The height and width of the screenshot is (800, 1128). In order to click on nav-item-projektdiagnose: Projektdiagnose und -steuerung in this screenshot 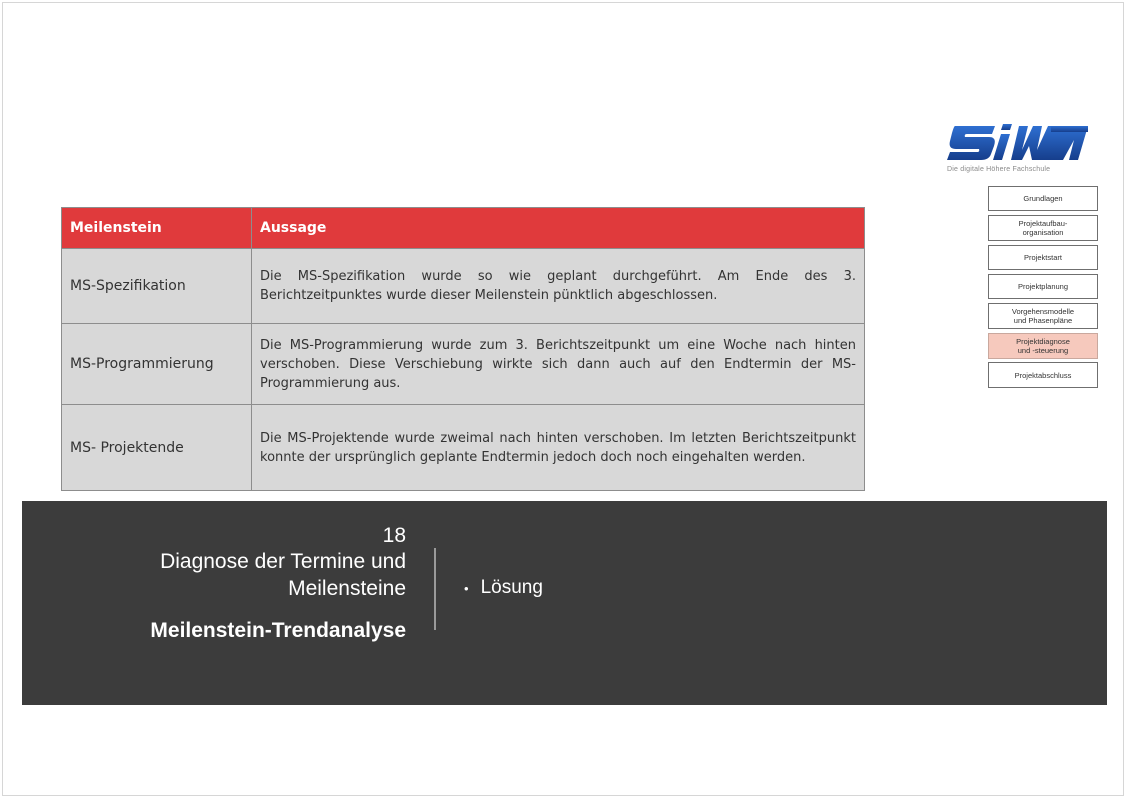, I will do `click(1043, 346)`.